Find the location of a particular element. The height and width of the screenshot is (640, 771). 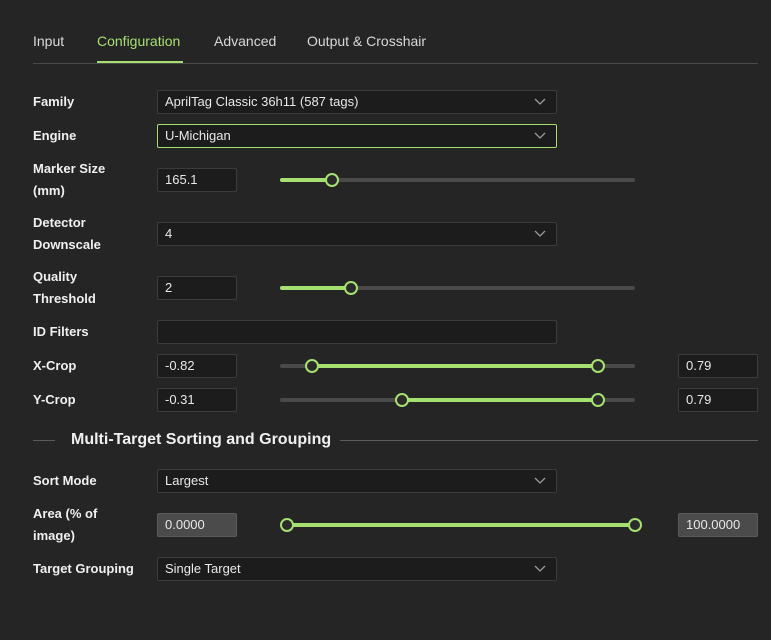

active-tab-indicator is located at coordinates (140, 62).